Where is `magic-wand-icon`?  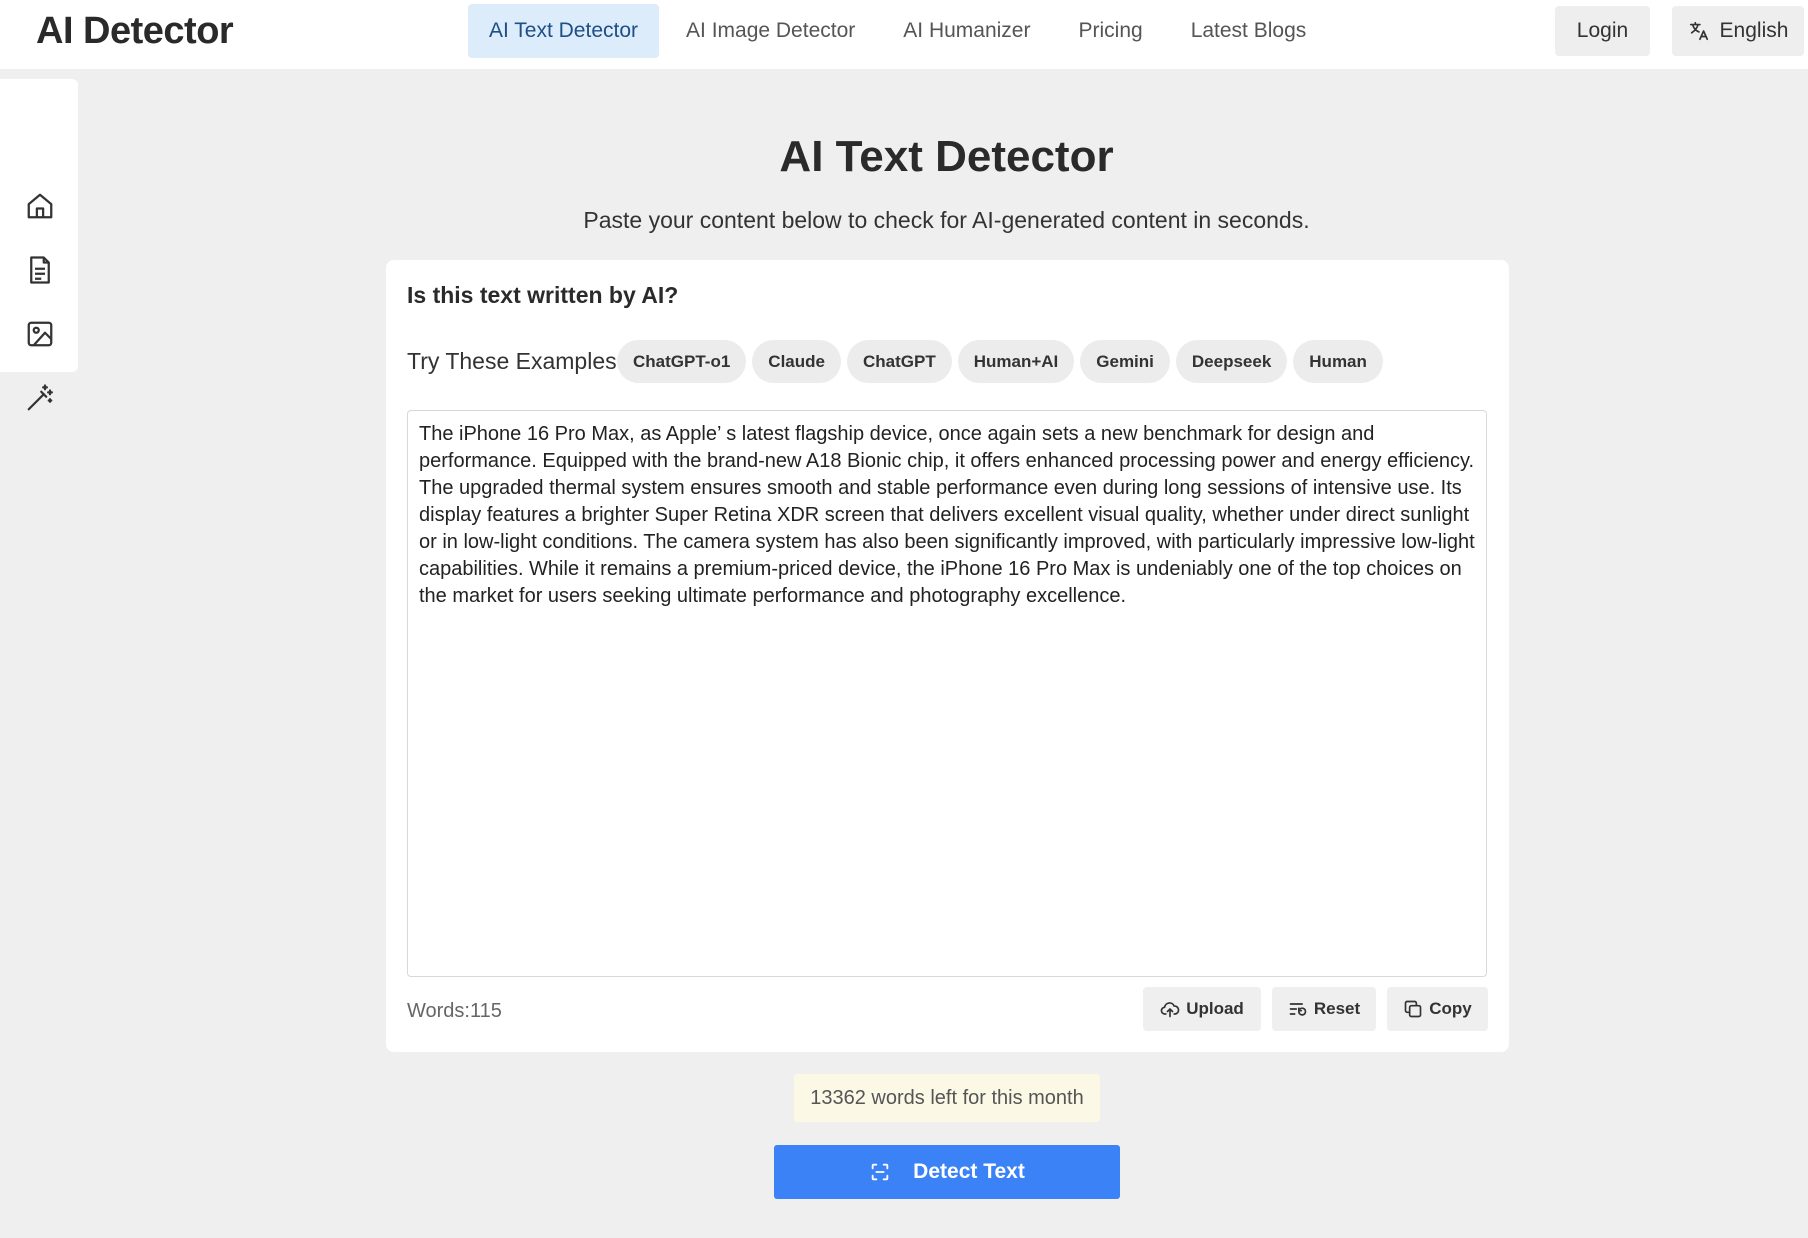 magic-wand-icon is located at coordinates (40, 398).